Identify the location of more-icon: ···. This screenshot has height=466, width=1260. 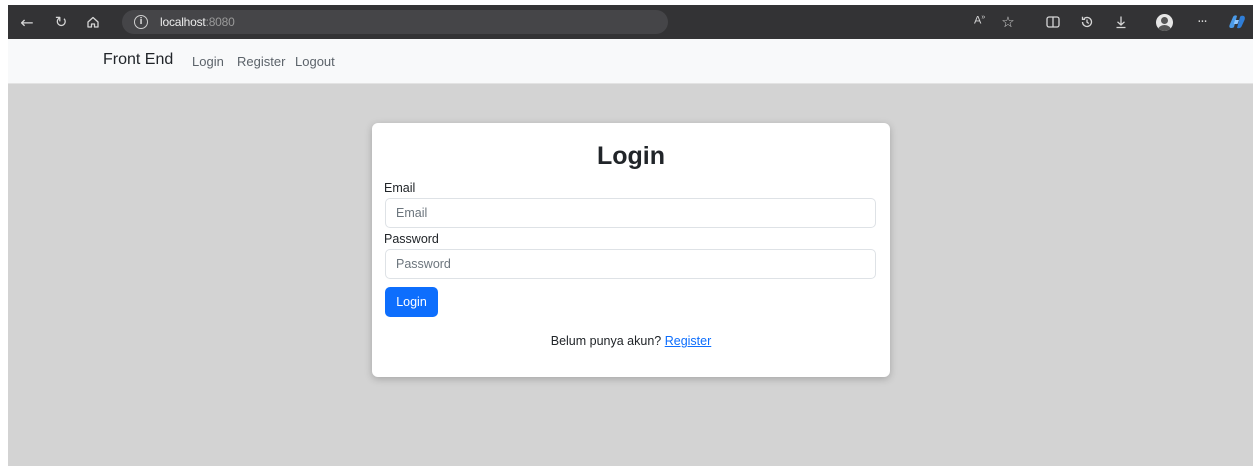
(1202, 22).